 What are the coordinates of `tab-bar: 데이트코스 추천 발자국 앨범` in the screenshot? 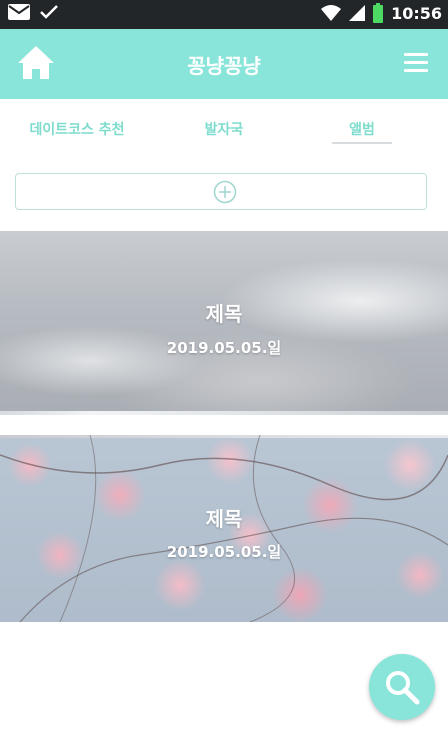 It's located at (224, 126).